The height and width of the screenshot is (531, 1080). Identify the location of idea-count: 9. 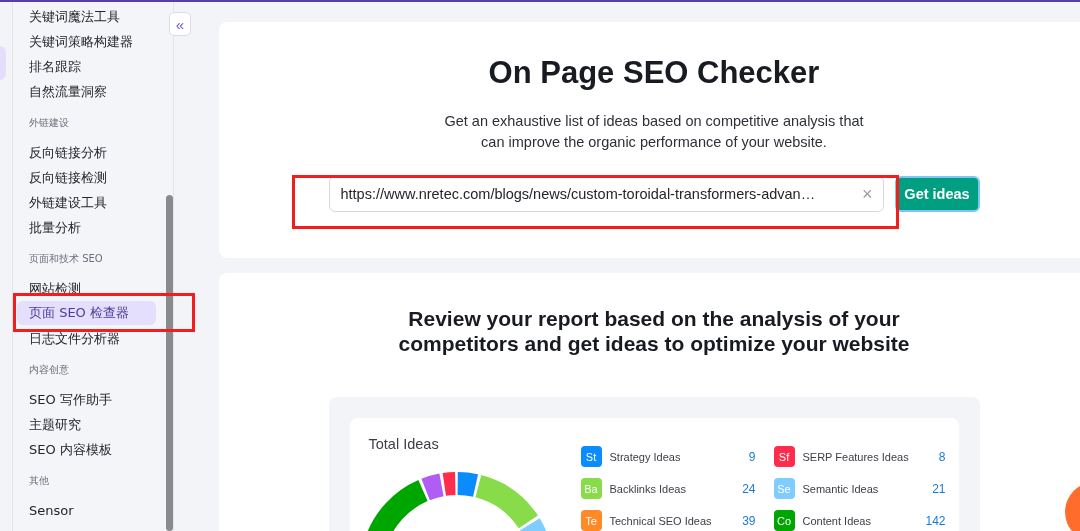
(752, 456).